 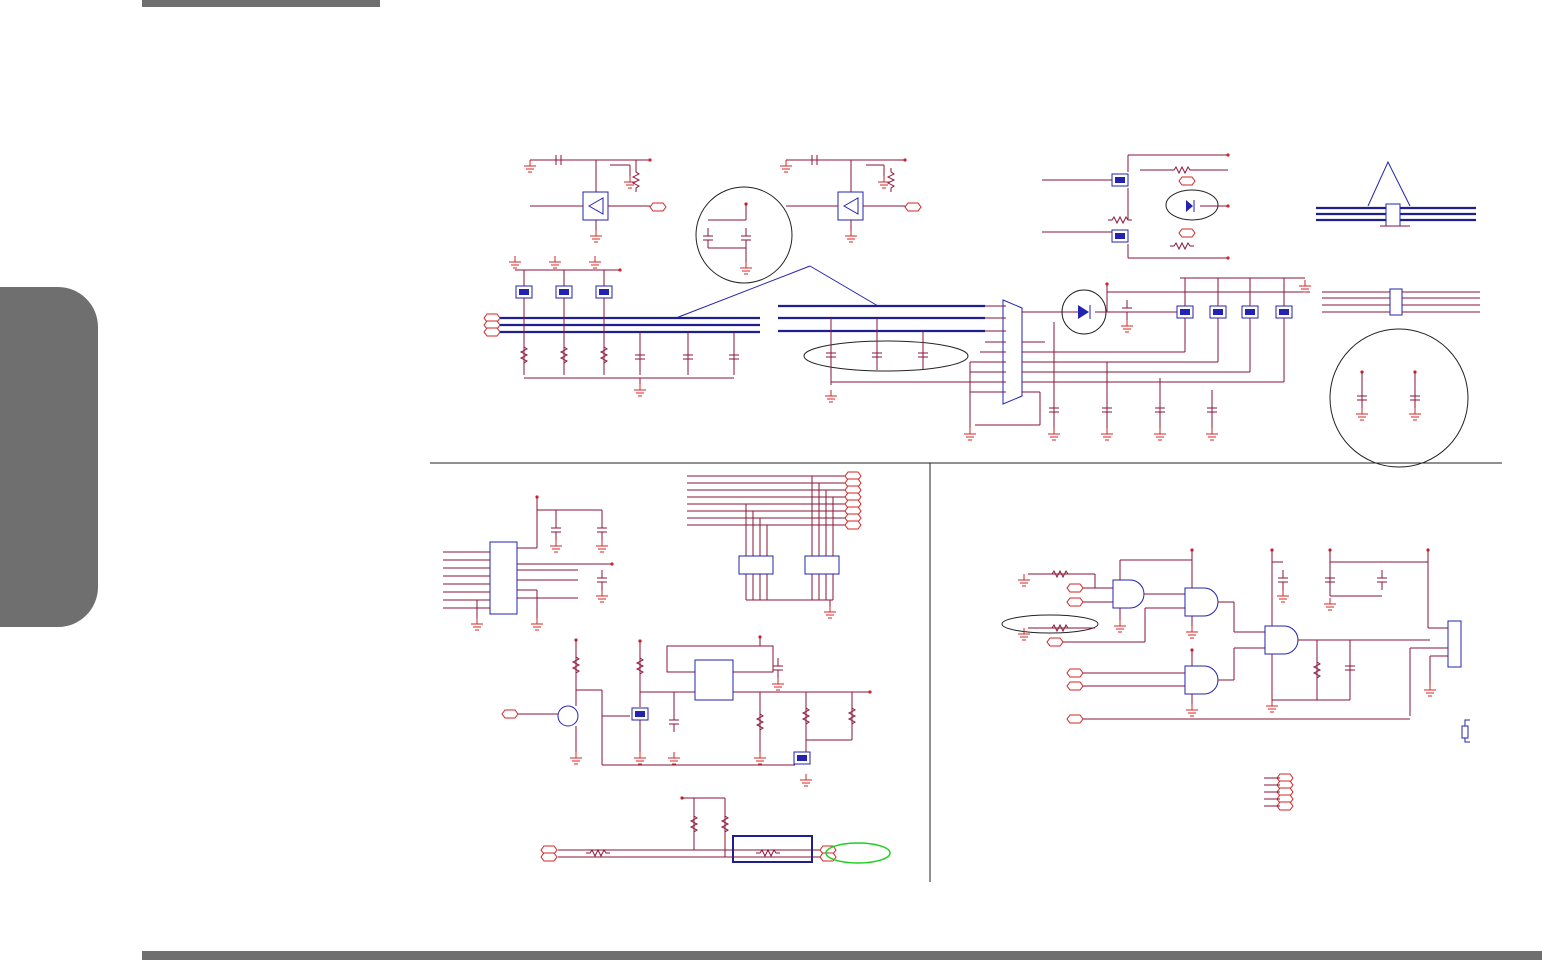 I want to click on logic-gate-network, so click(x=1235, y=679).